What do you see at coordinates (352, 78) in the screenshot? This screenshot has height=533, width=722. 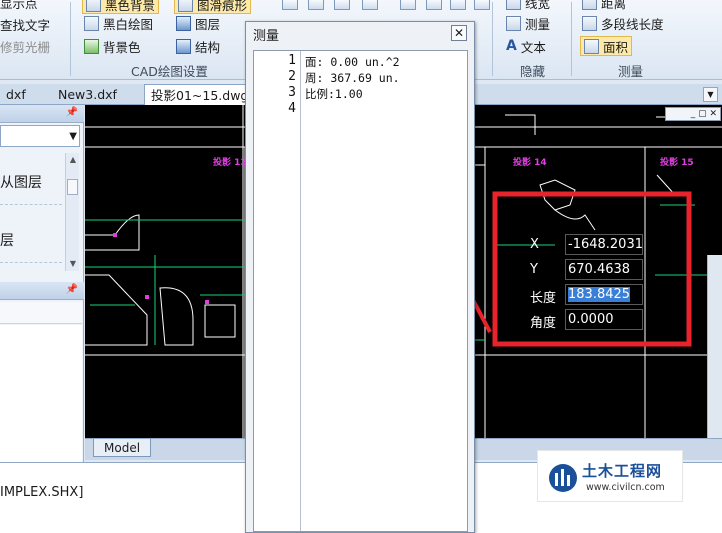 I see `perimeter-result-line: 周: 367.69 un.` at bounding box center [352, 78].